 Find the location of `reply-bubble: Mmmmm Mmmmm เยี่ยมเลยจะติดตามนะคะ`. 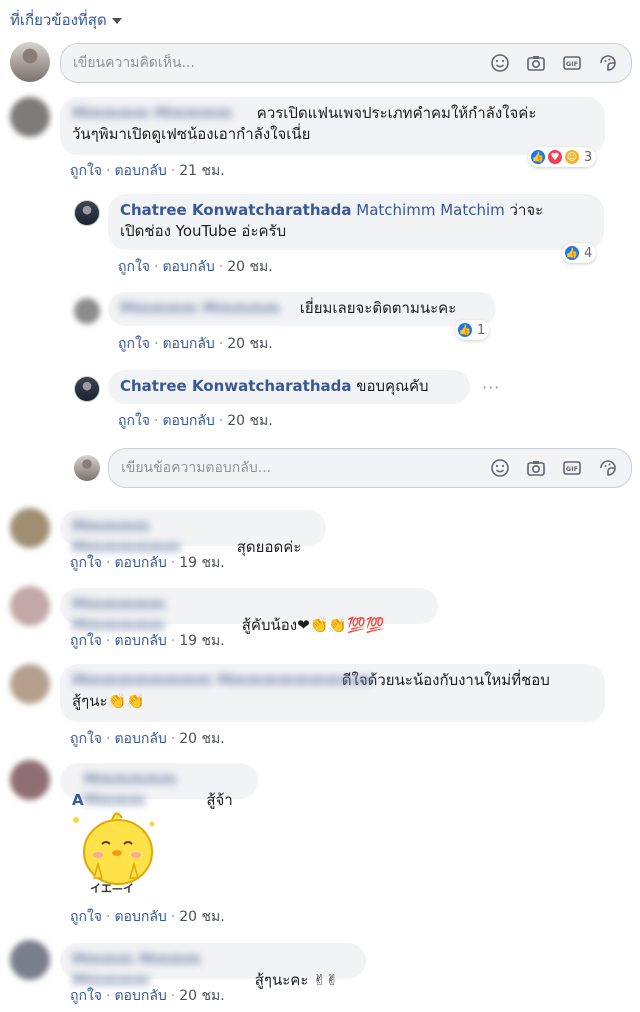

reply-bubble: Mmmmm Mmmmm เยี่ยมเลยจะติดตามนะคะ is located at coordinates (302, 309).